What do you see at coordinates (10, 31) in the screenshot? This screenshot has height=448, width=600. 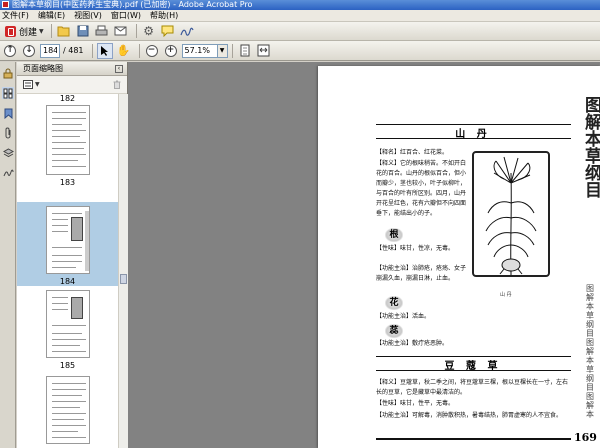 I see `create-pdf-icon` at bounding box center [10, 31].